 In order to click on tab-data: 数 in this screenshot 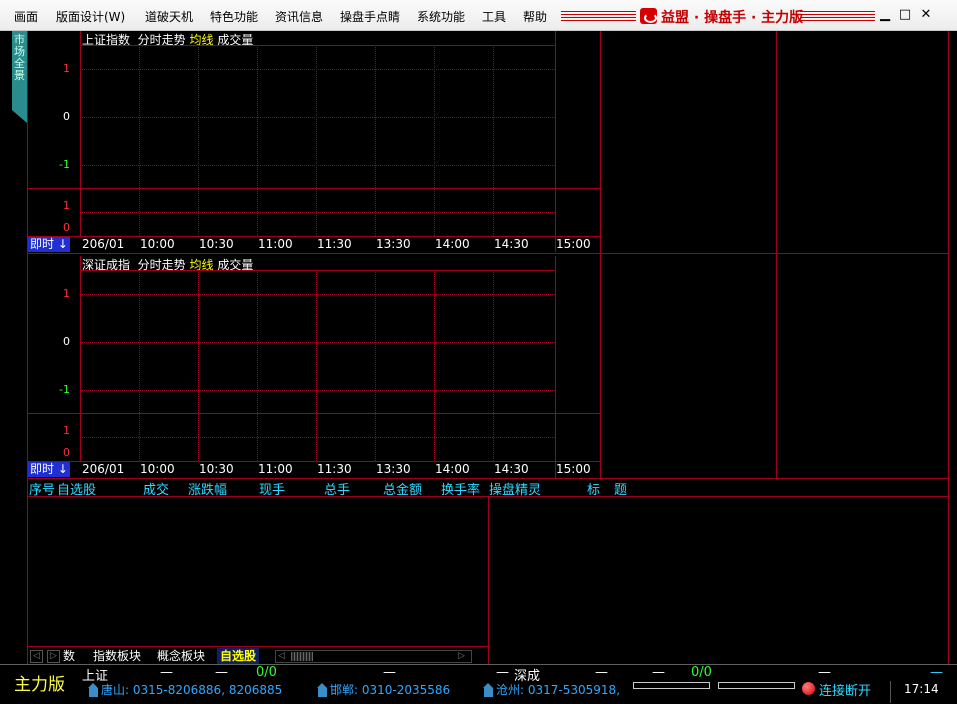, I will do `click(69, 656)`.